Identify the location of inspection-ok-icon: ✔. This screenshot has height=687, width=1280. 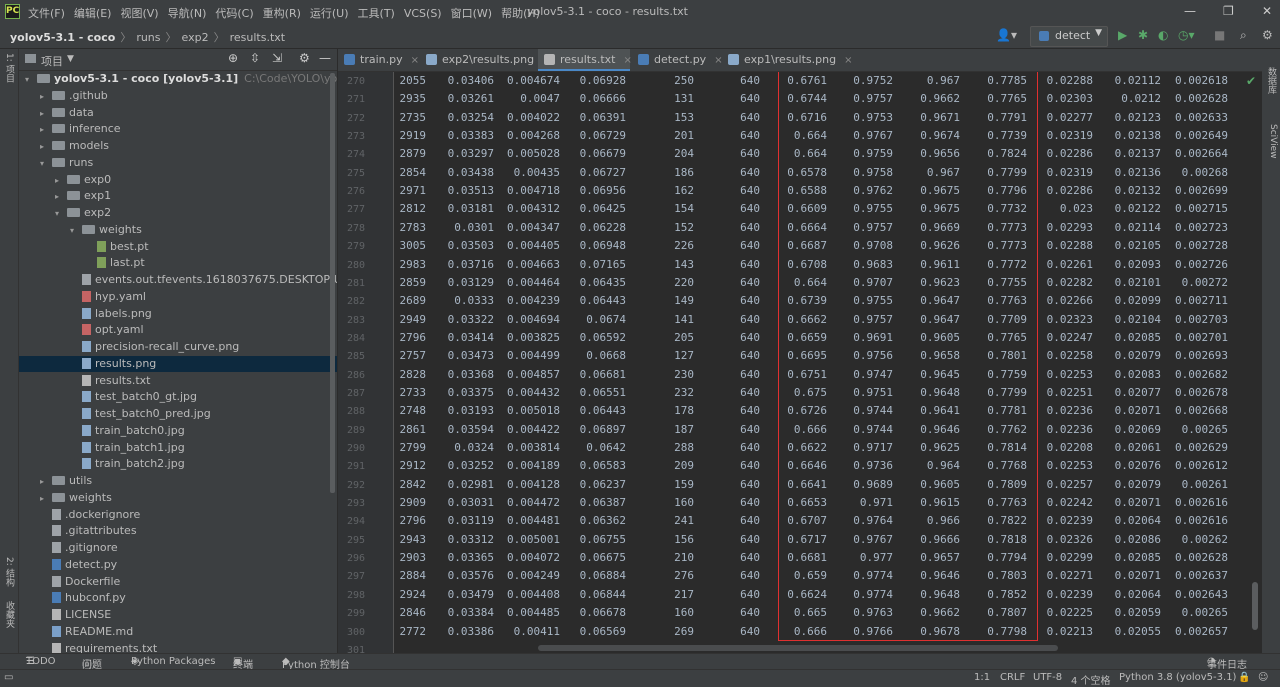
(1251, 81).